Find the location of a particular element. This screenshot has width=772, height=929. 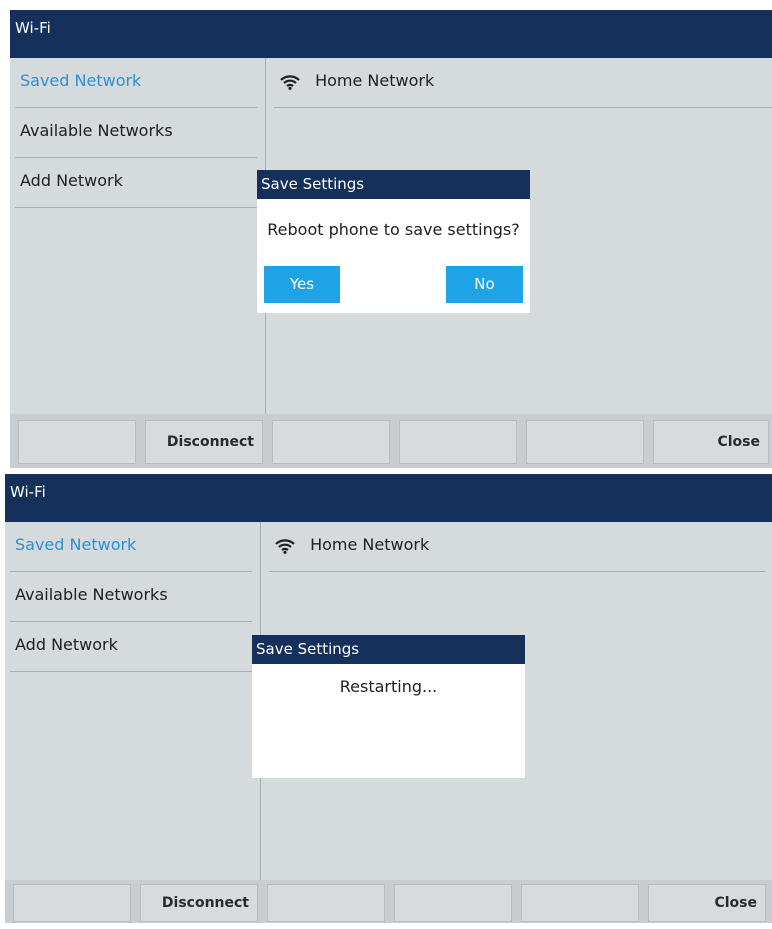

dialog-message: Reboot phone to save settings? is located at coordinates (393, 229).